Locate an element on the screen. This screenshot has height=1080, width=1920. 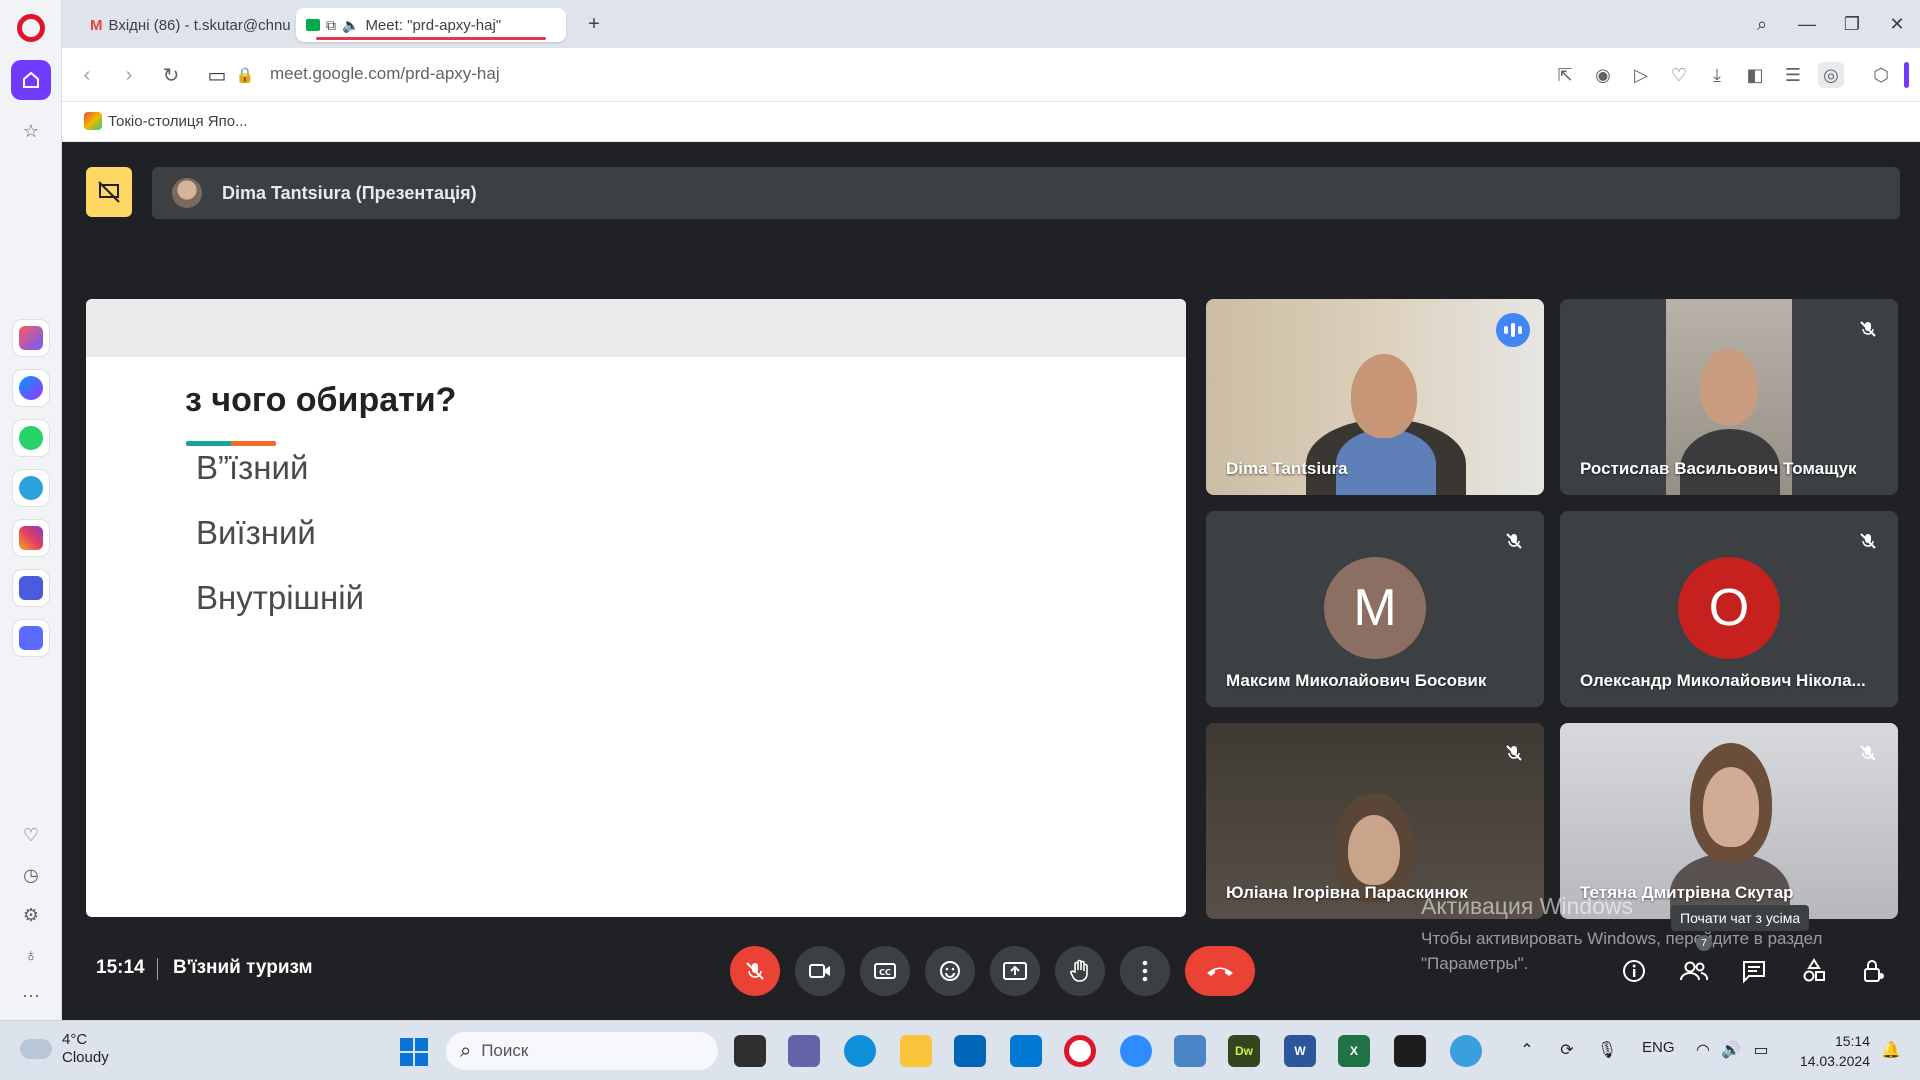
share-icon: ⇱ is located at coordinates (1565, 75).